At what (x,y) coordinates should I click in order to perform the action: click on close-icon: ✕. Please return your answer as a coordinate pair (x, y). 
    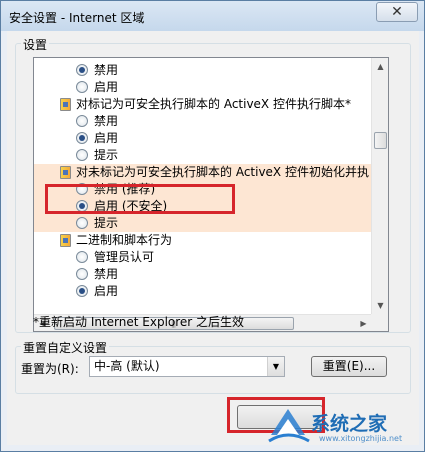
    Looking at the image, I should click on (397, 12).